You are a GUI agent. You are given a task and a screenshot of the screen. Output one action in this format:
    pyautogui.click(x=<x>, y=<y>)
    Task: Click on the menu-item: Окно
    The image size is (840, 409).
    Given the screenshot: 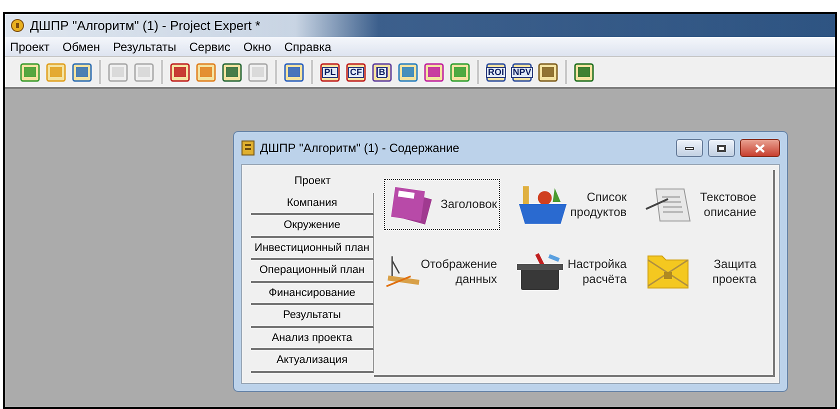 What is the action you would take?
    pyautogui.click(x=257, y=46)
    